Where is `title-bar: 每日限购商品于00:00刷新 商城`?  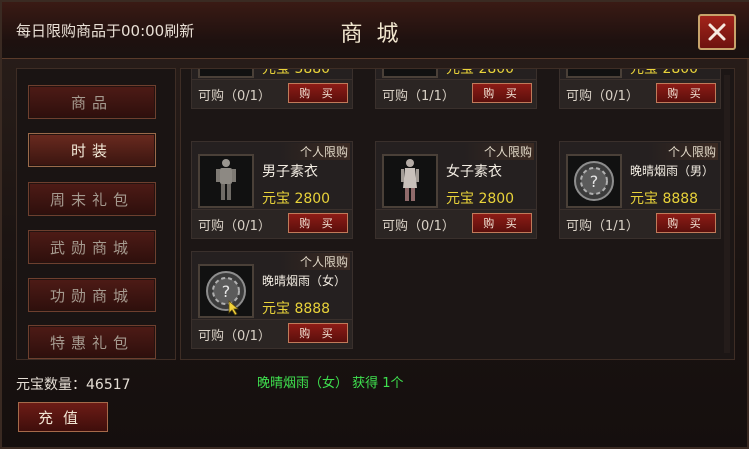 title-bar: 每日限购商品于00:00刷新 商城 is located at coordinates (375, 30).